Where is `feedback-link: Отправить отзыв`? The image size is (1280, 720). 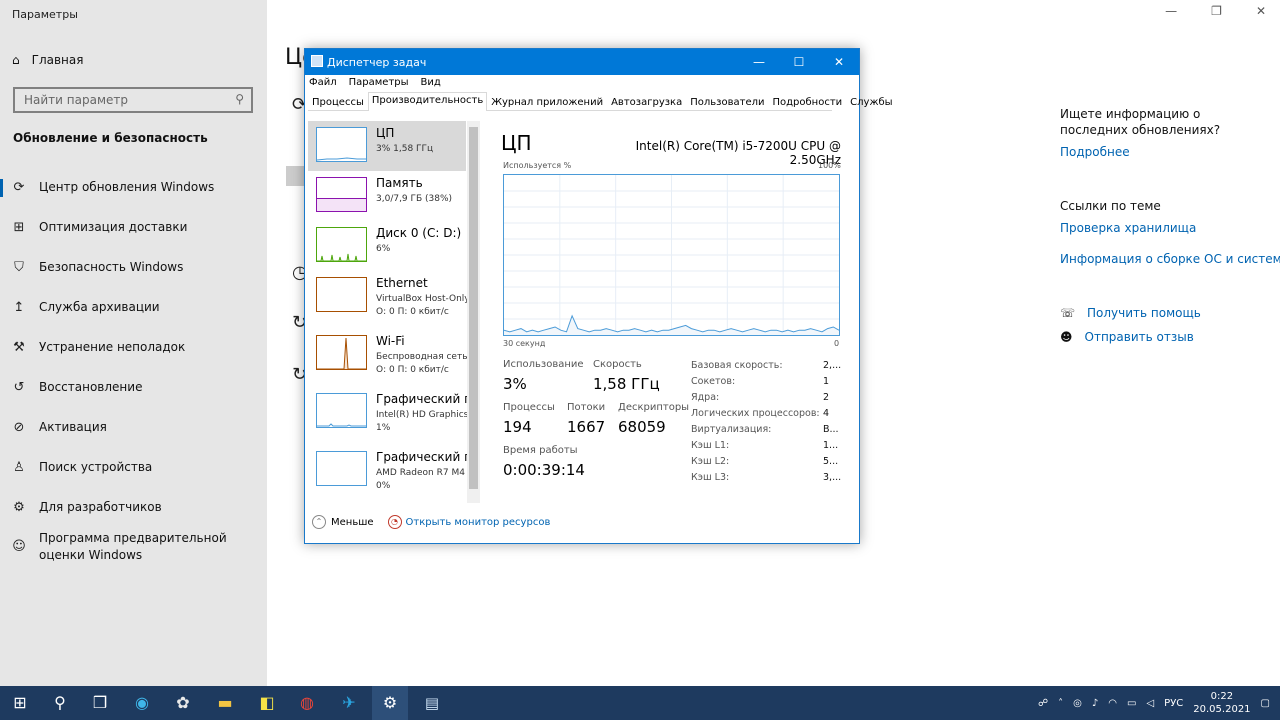 feedback-link: Отправить отзыв is located at coordinates (1139, 337).